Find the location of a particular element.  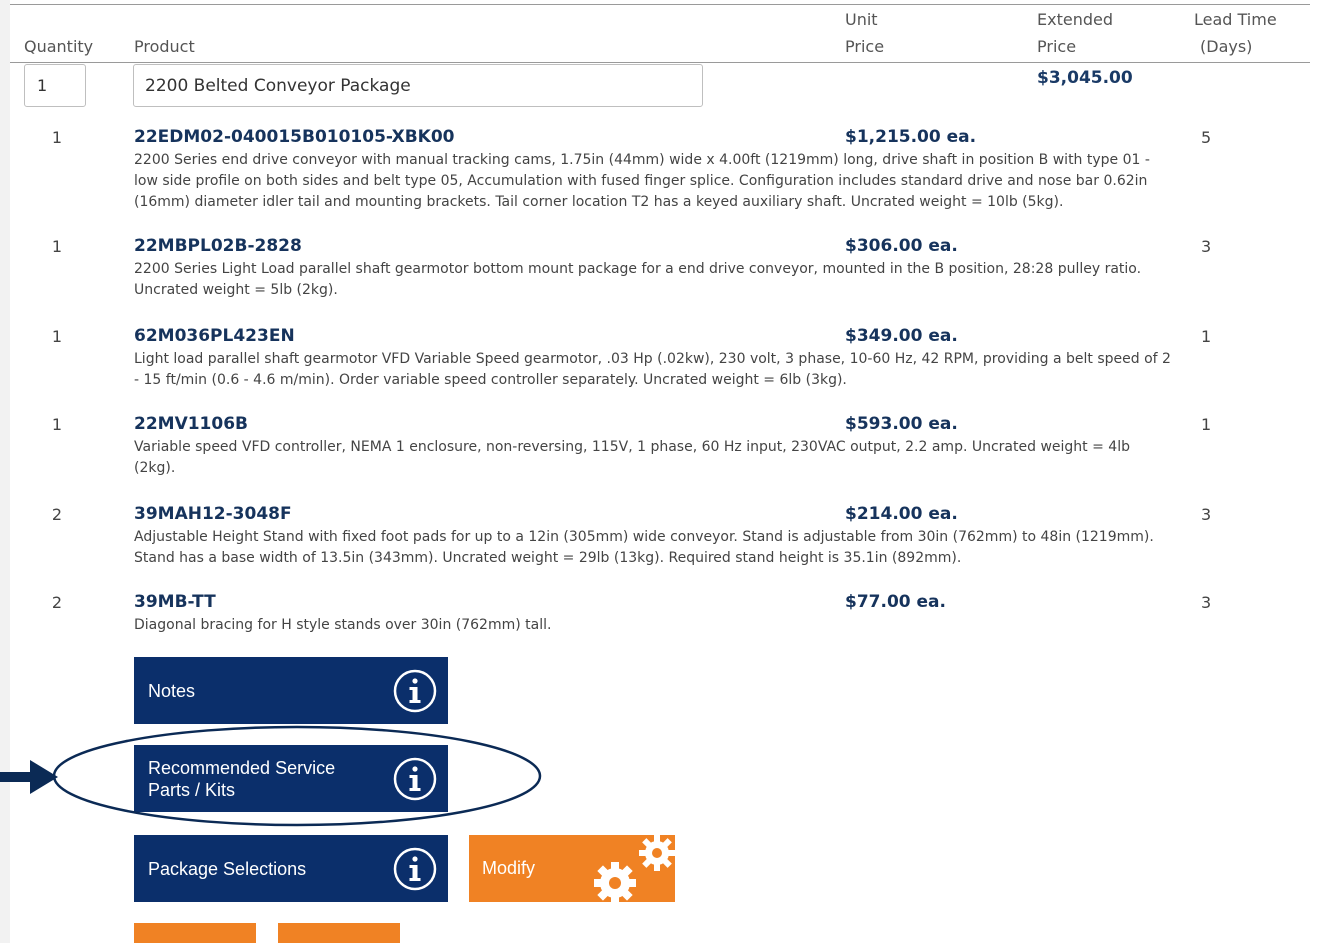

annotation-arrow-icon is located at coordinates (29, 777).